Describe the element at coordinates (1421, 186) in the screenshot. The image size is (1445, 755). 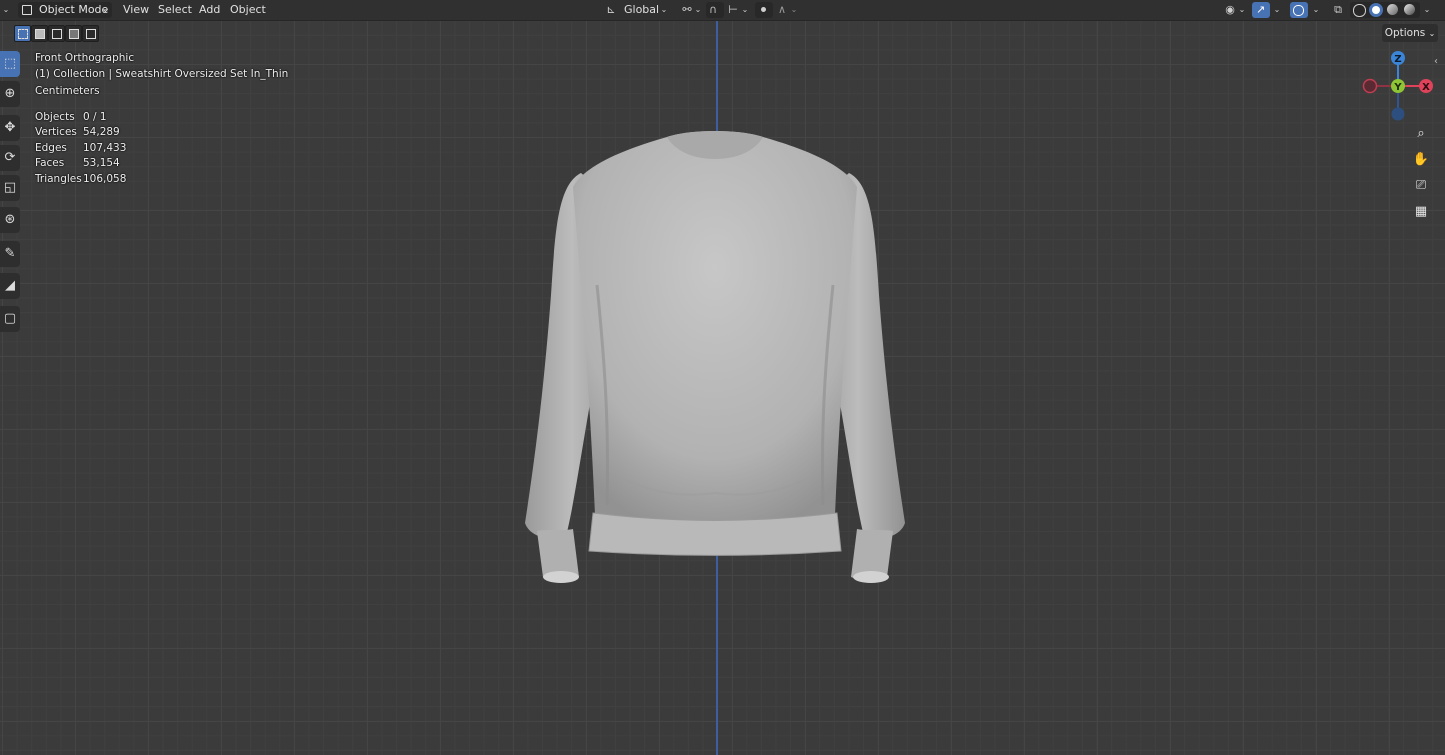
I see `camera-icon: ⎚` at that location.